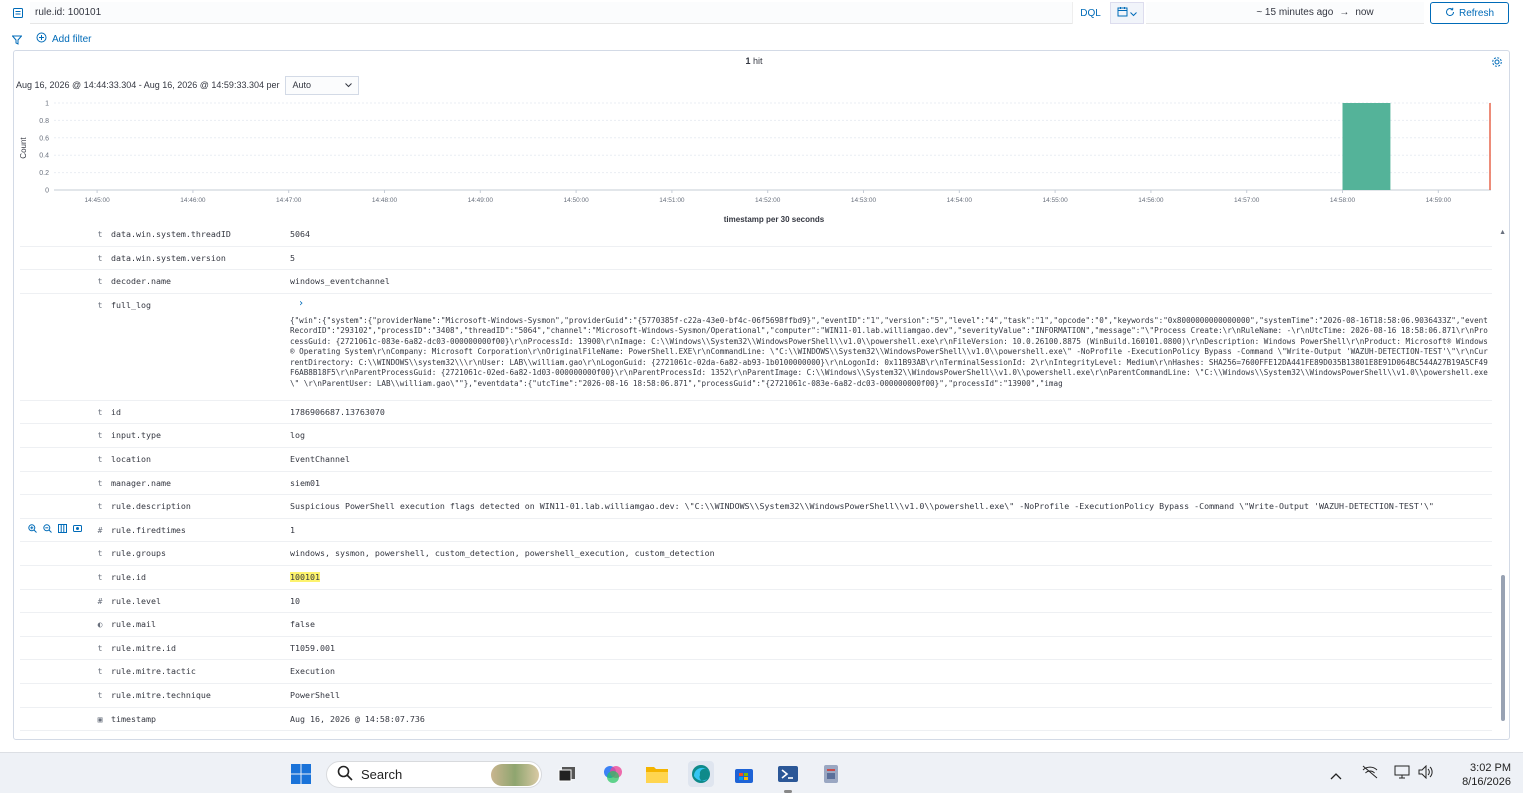  Describe the element at coordinates (1439, 200) in the screenshot. I see `x-tick-label: 14:59:00` at that location.